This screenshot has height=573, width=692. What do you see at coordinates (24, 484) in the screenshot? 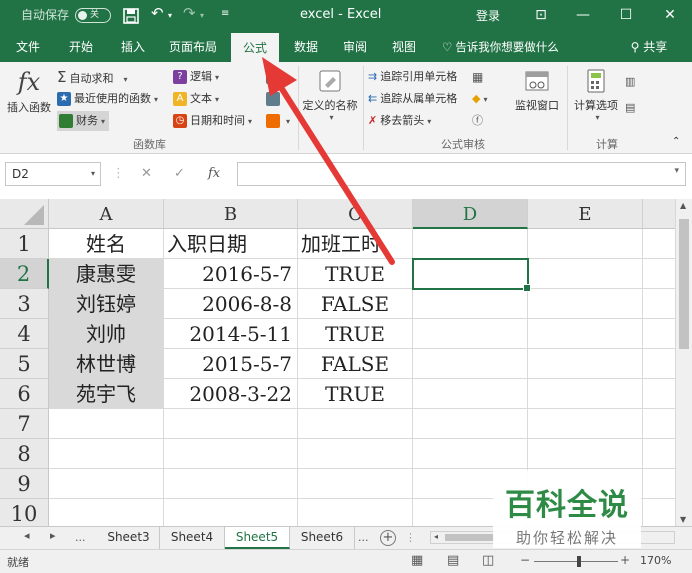
I see `row-header-9: 9` at bounding box center [24, 484].